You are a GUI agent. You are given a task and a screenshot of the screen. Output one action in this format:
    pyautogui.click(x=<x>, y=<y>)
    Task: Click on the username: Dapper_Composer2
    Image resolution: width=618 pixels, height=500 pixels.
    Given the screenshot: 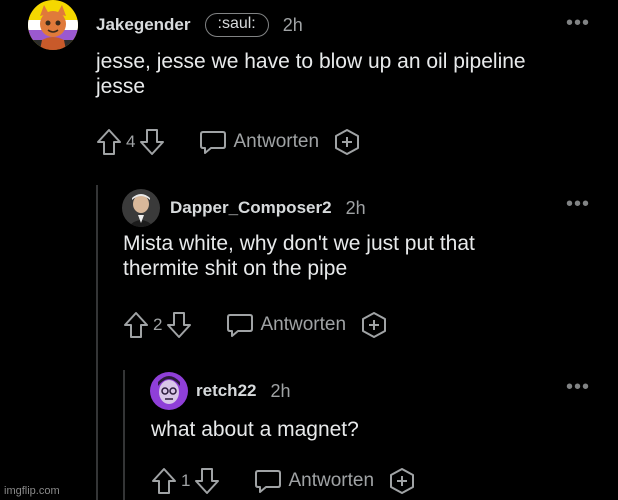 What is the action you would take?
    pyautogui.click(x=251, y=208)
    